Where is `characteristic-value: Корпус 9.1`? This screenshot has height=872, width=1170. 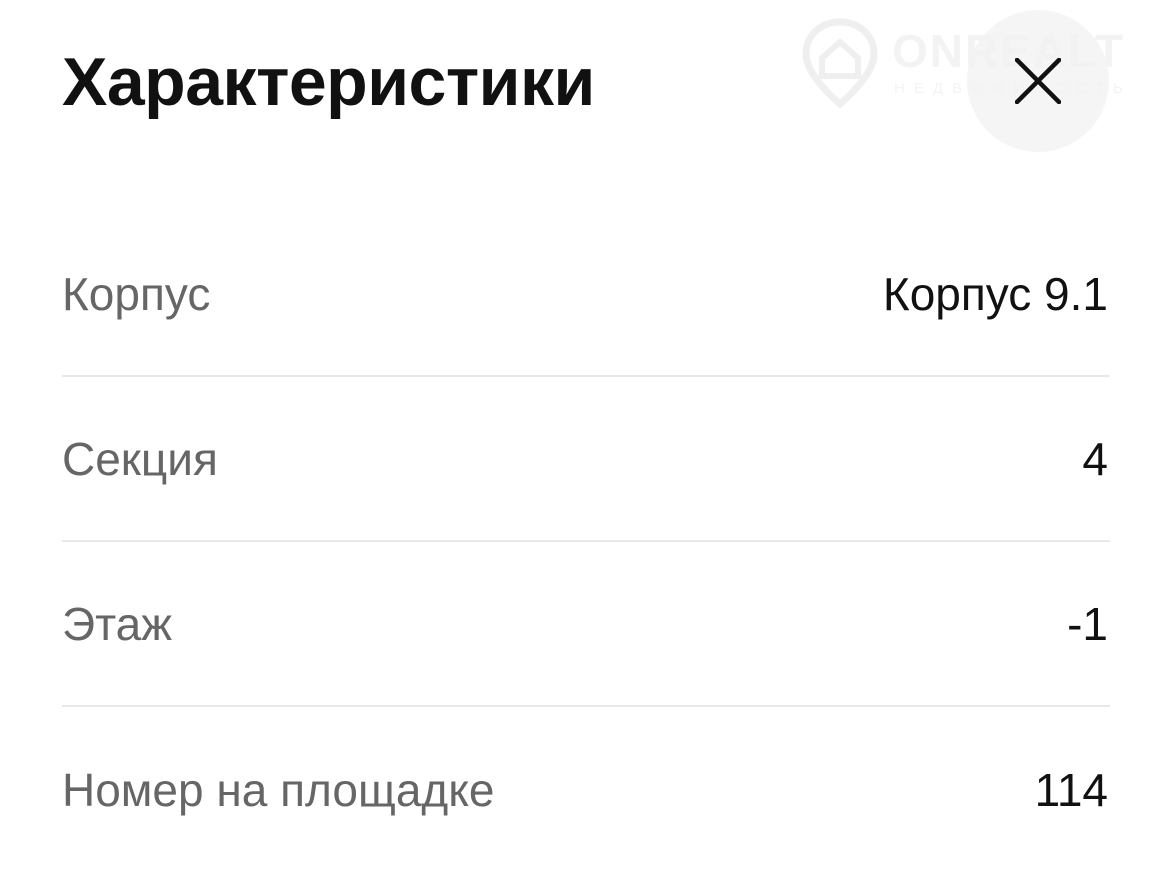
characteristic-value: Корпус 9.1 is located at coordinates (995, 293).